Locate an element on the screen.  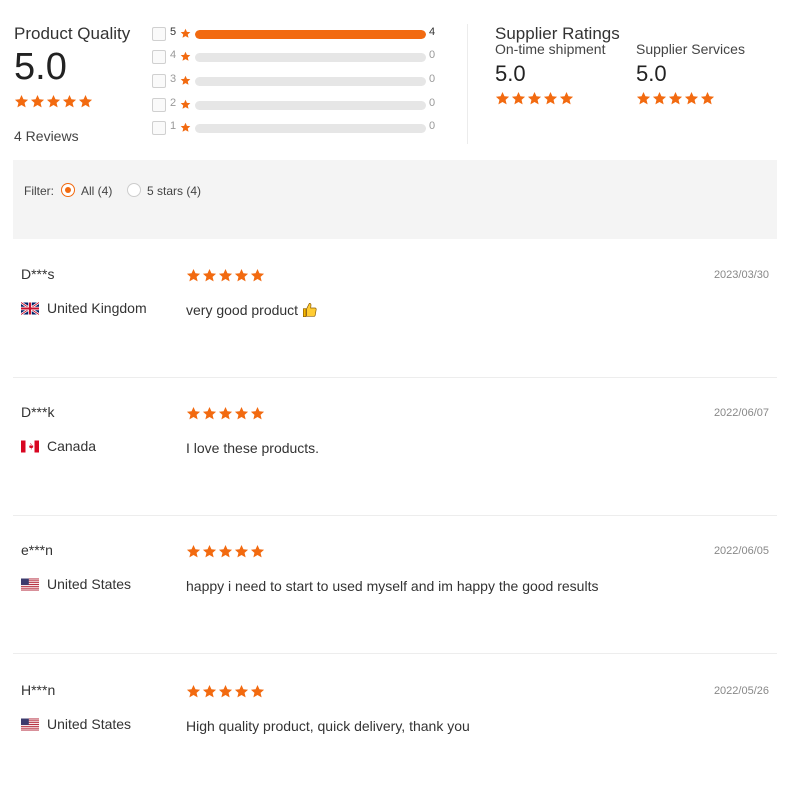
product-quality-stars is located at coordinates (53, 101).